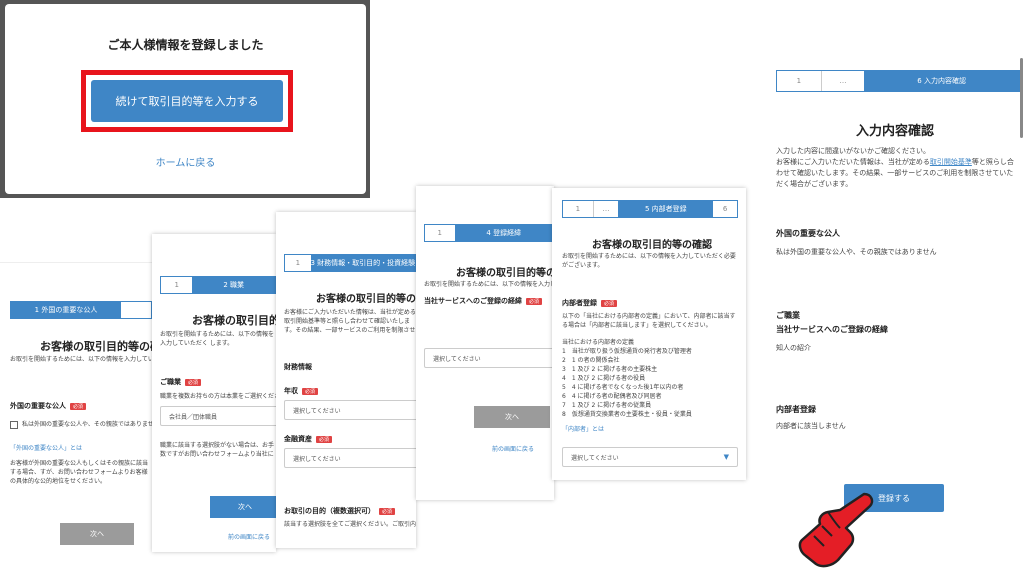  Describe the element at coordinates (503, 233) in the screenshot. I see `step-active: 4 登録経緯` at that location.